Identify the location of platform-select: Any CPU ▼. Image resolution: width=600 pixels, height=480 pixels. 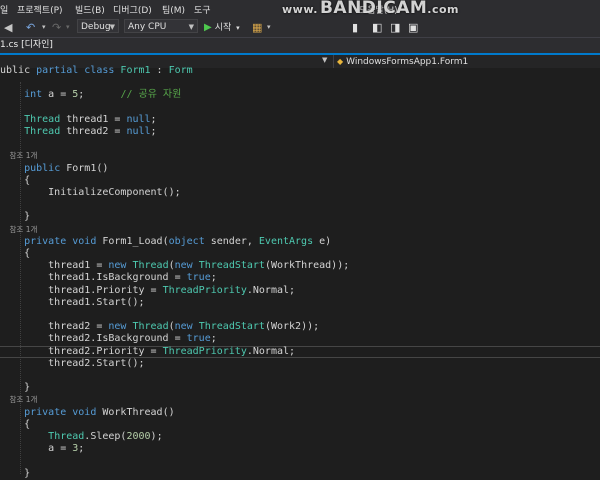
(161, 26).